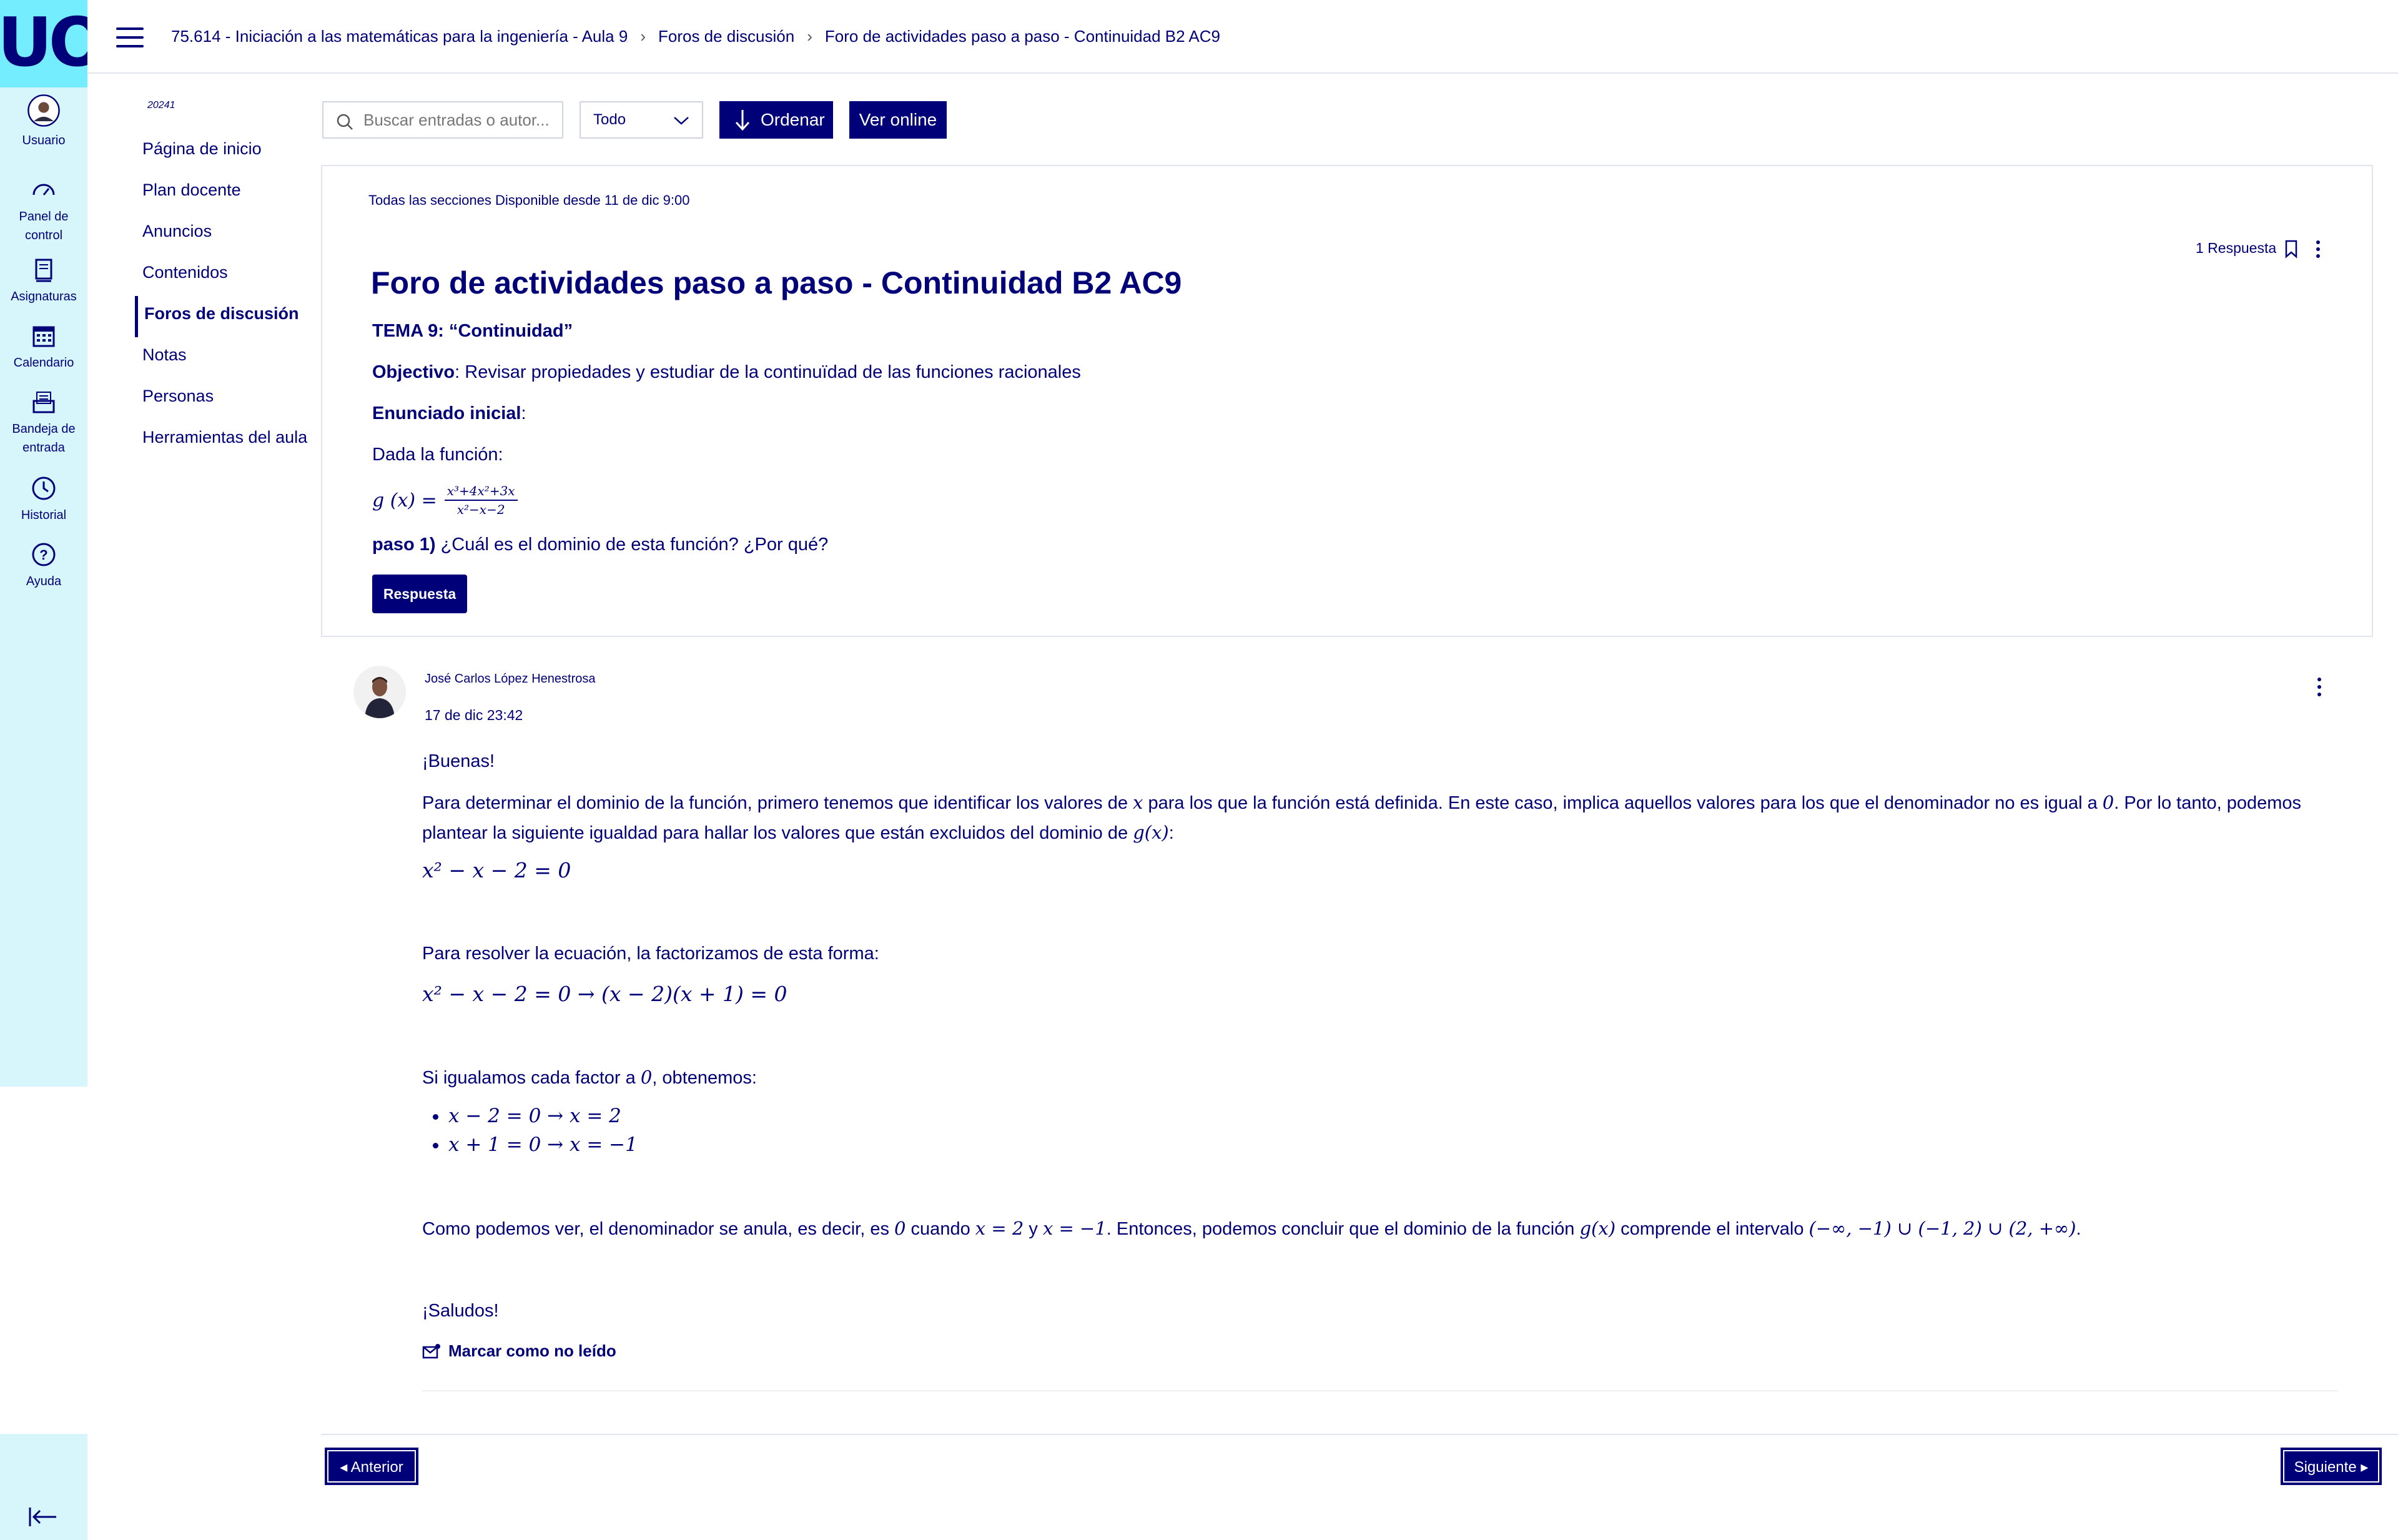 The width and height of the screenshot is (2398, 1540). I want to click on avatar, so click(380, 692).